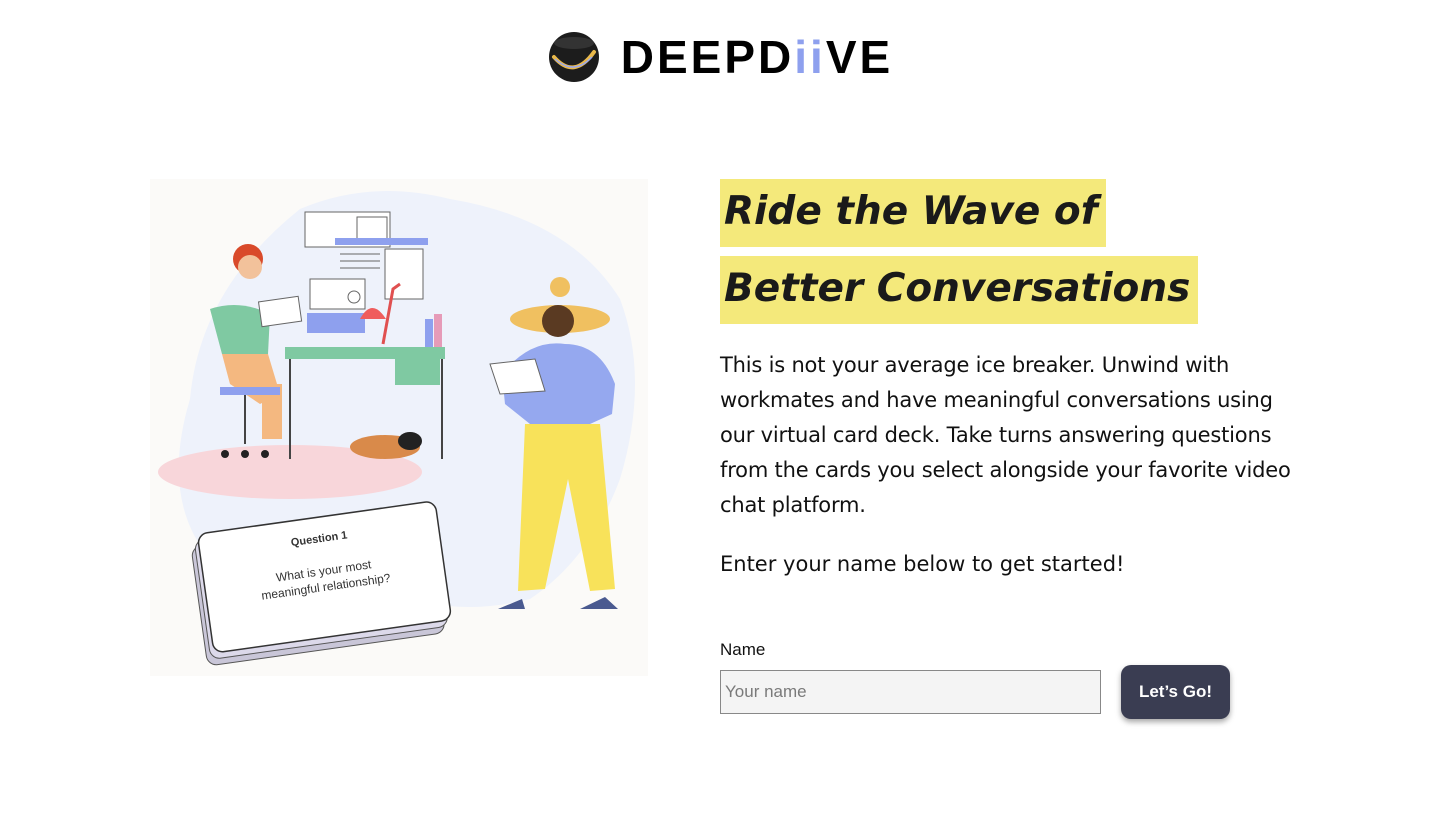 This screenshot has height=820, width=1440. I want to click on deepdive-logo-icon, so click(573, 57).